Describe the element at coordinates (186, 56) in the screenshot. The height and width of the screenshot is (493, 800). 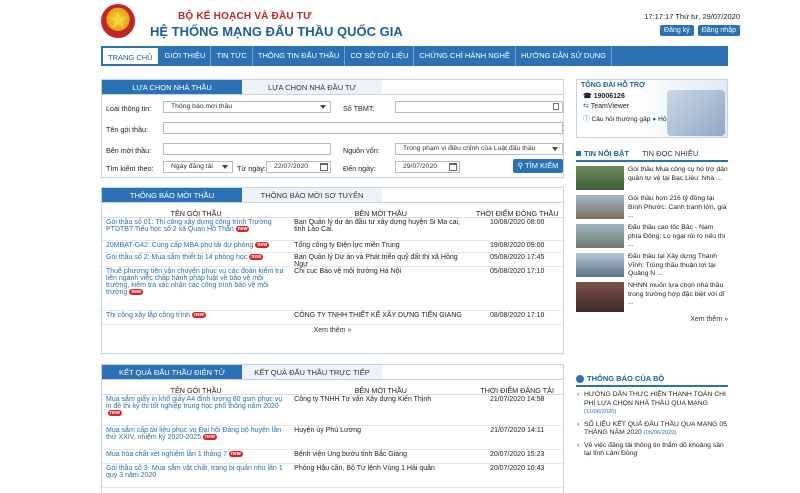
I see `nav-about: GIỚI THIỆU` at that location.